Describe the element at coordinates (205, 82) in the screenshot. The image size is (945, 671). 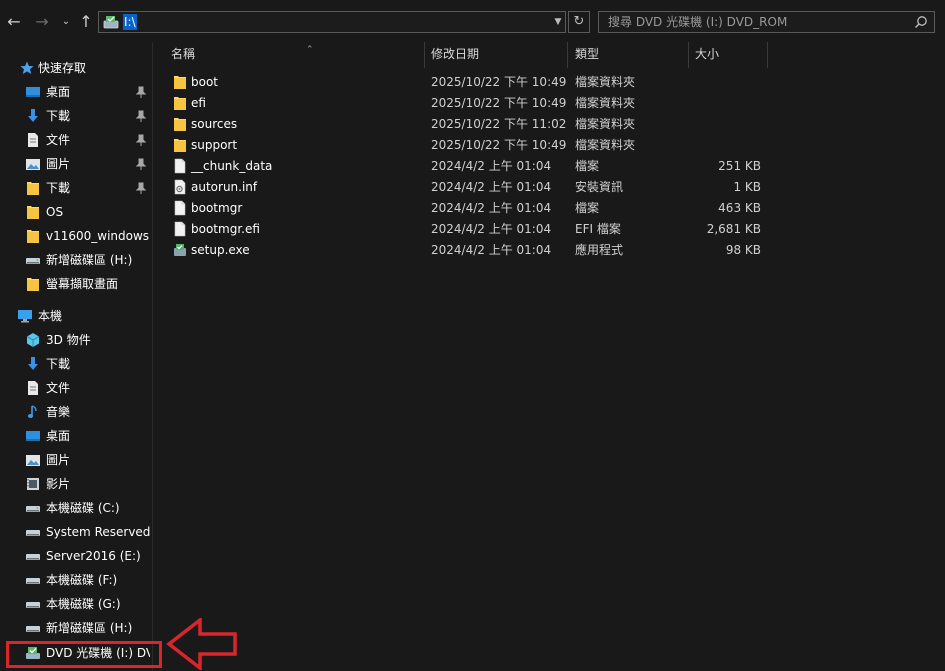
I see `file-name: boot` at that location.